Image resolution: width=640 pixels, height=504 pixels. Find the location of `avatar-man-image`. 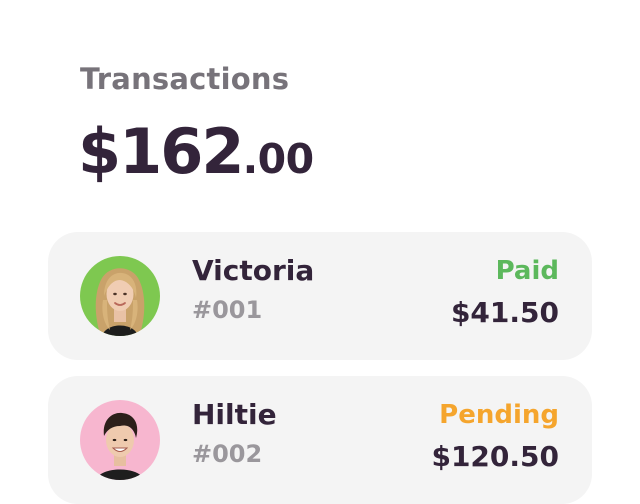

avatar-man-image is located at coordinates (120, 440).